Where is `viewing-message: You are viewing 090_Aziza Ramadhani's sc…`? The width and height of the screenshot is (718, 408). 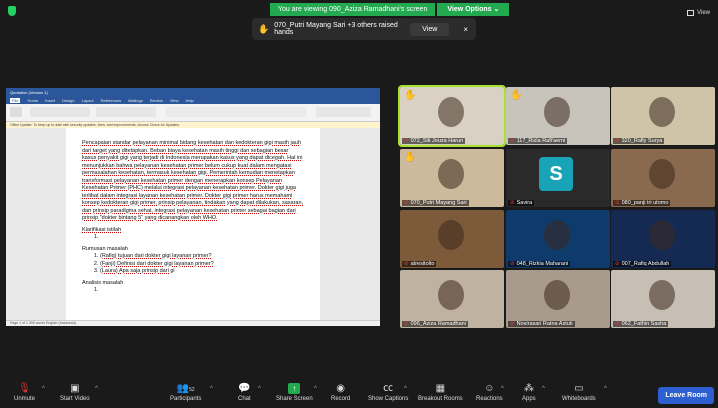 viewing-message: You are viewing 090_Aziza Ramadhani's sc… is located at coordinates (353, 9).